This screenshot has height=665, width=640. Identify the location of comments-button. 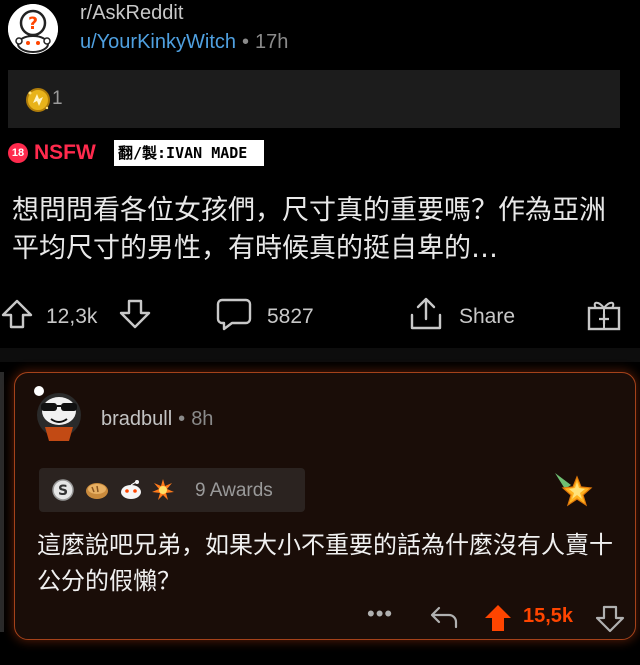
(234, 314).